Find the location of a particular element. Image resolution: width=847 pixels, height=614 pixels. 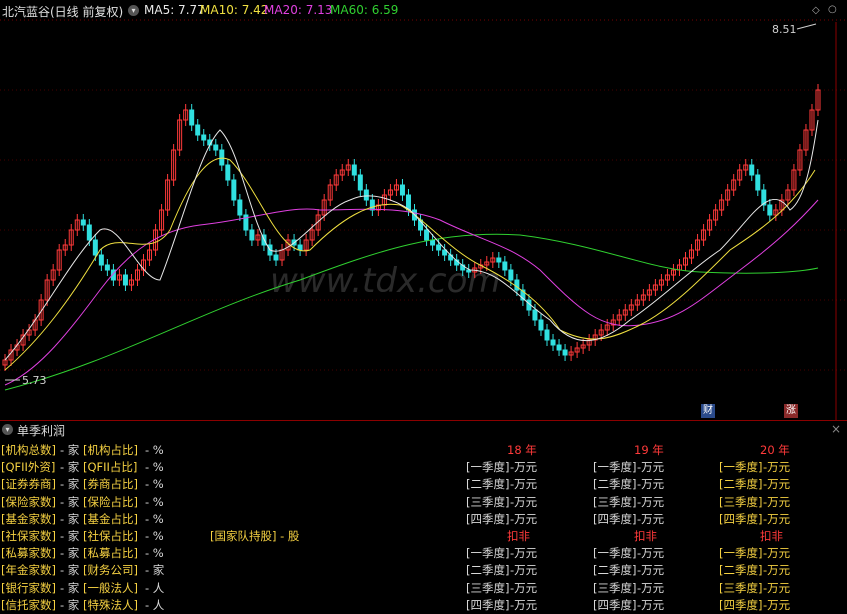

institution-ratio-label: [QFII占比] is located at coordinates (110, 467).